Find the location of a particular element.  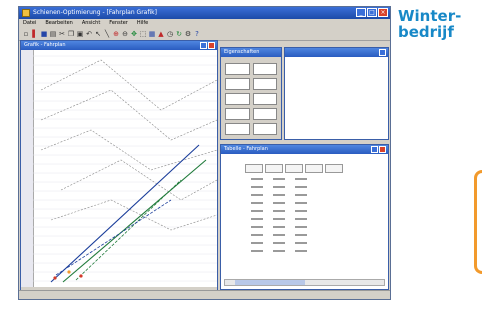

table-minimize-button is located at coordinates (374, 149).